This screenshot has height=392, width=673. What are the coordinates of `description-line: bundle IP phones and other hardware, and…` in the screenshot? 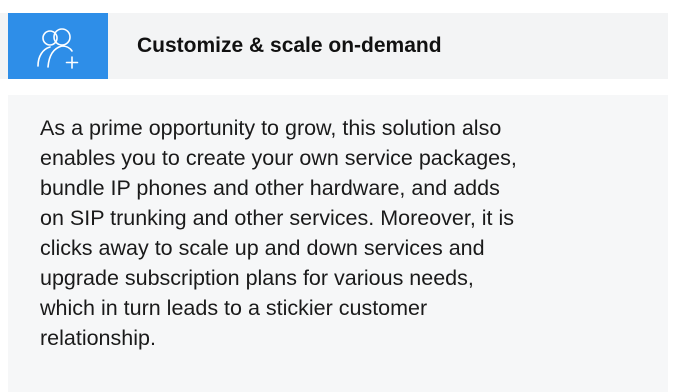 It's located at (270, 188).